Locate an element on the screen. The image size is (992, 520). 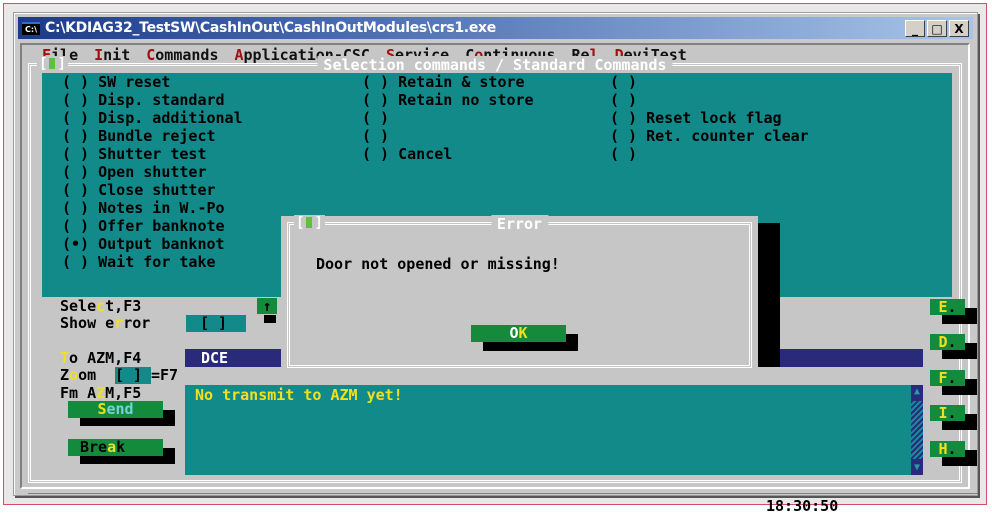
dialog-close-marker: [] is located at coordinates (309, 223).